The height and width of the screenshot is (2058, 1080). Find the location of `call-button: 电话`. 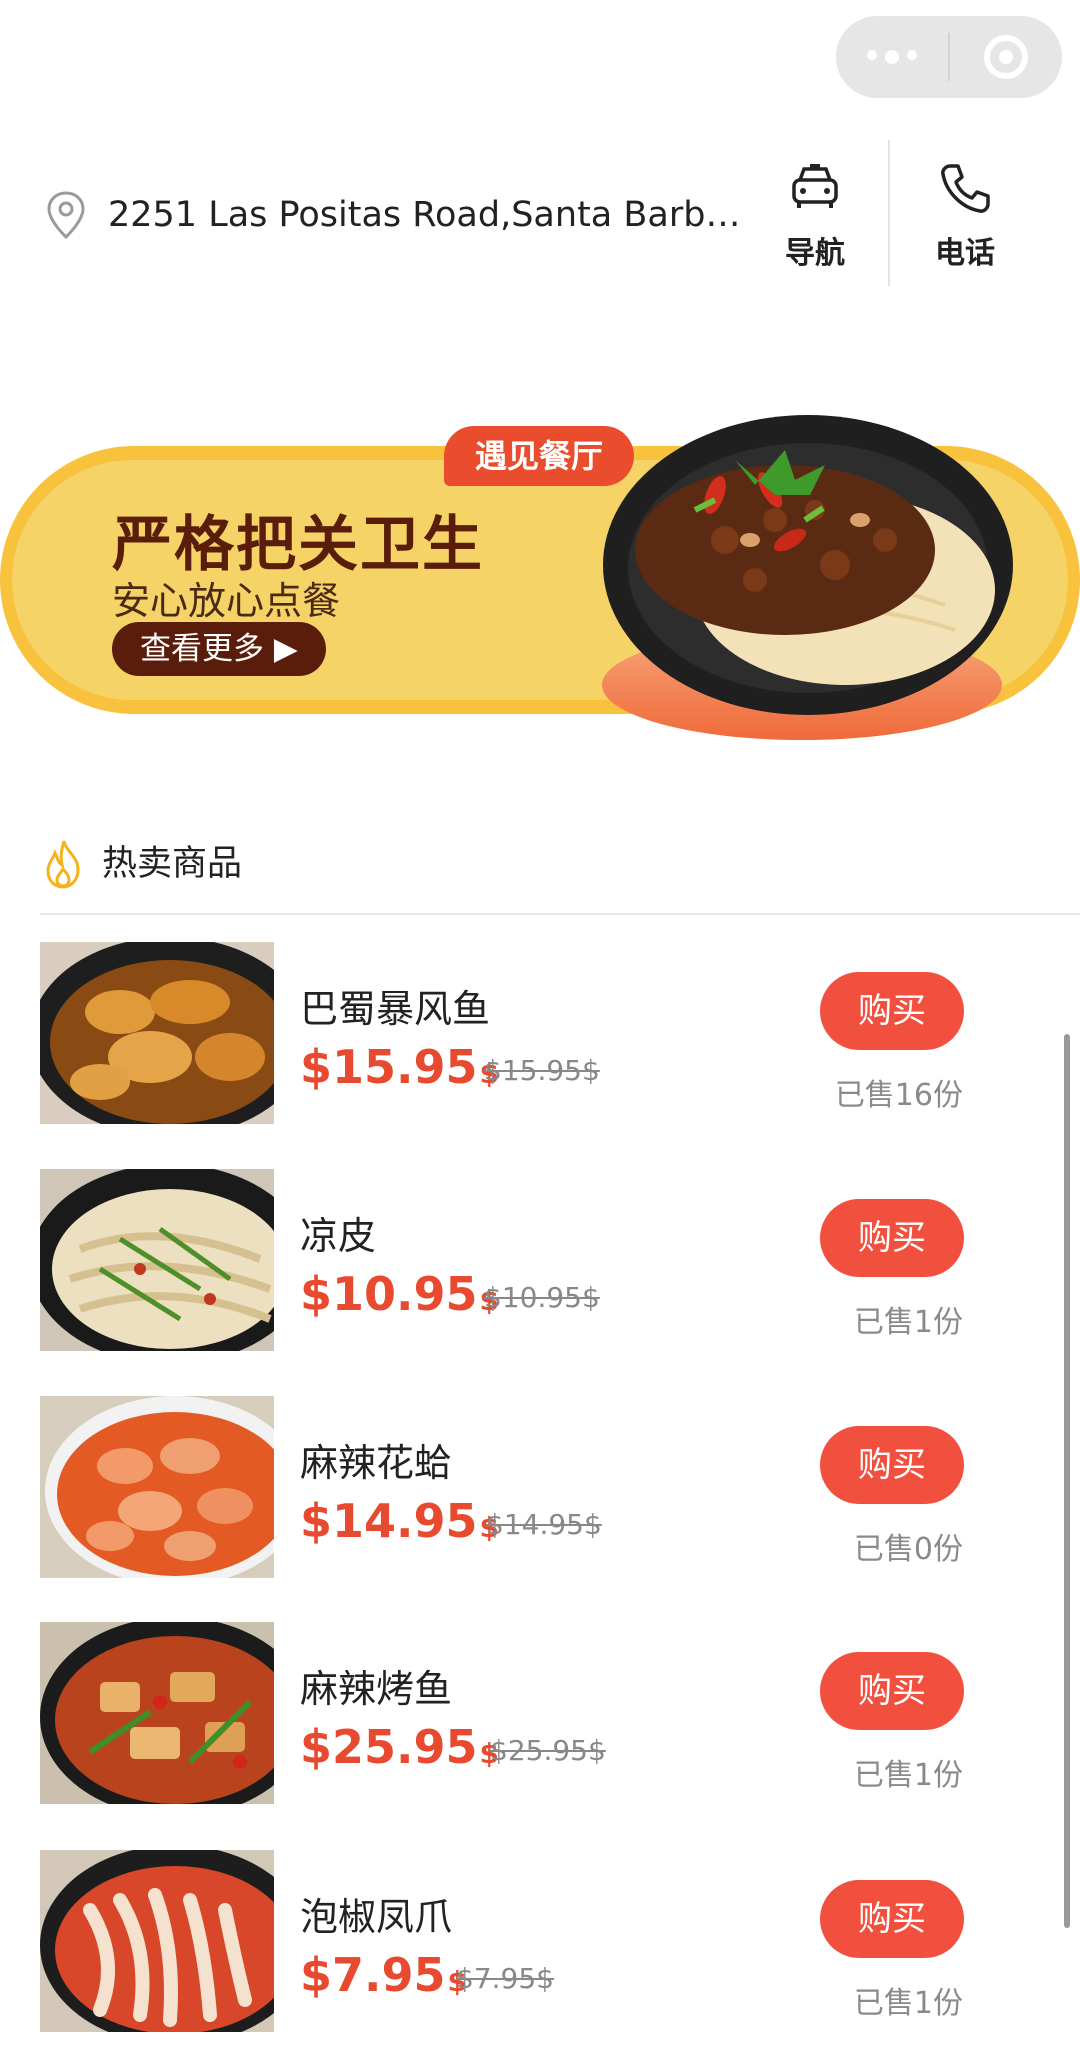

call-button: 电话 is located at coordinates (965, 225).